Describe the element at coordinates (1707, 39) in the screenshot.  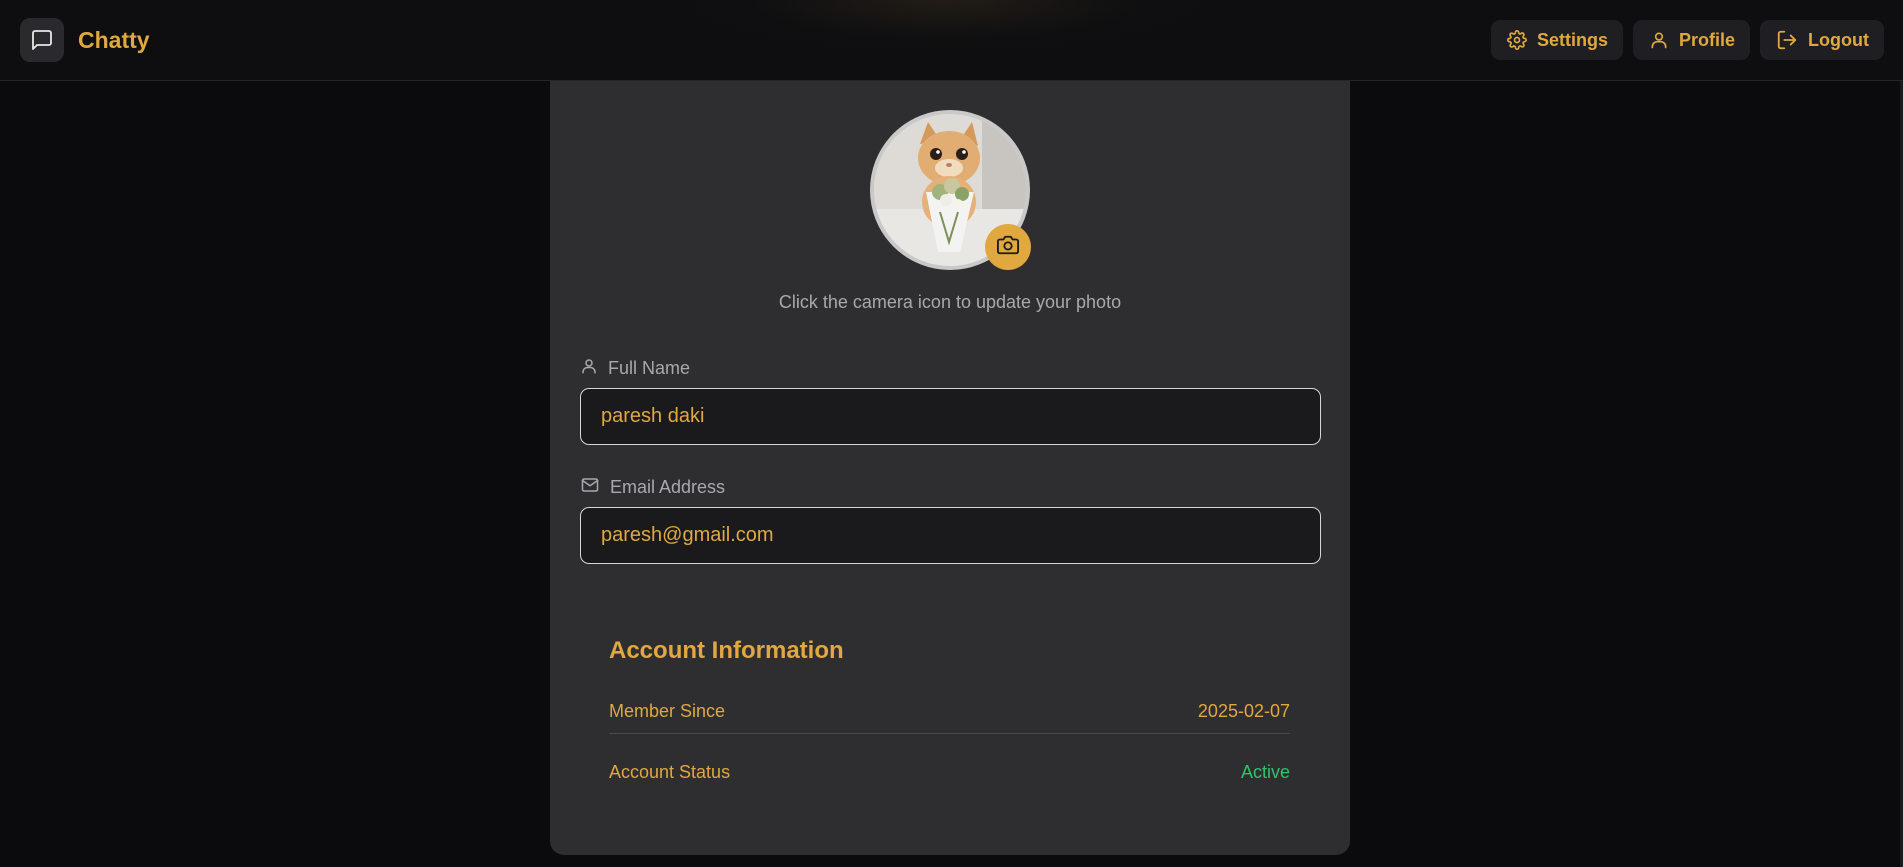
I see `profile-label: Profile` at that location.